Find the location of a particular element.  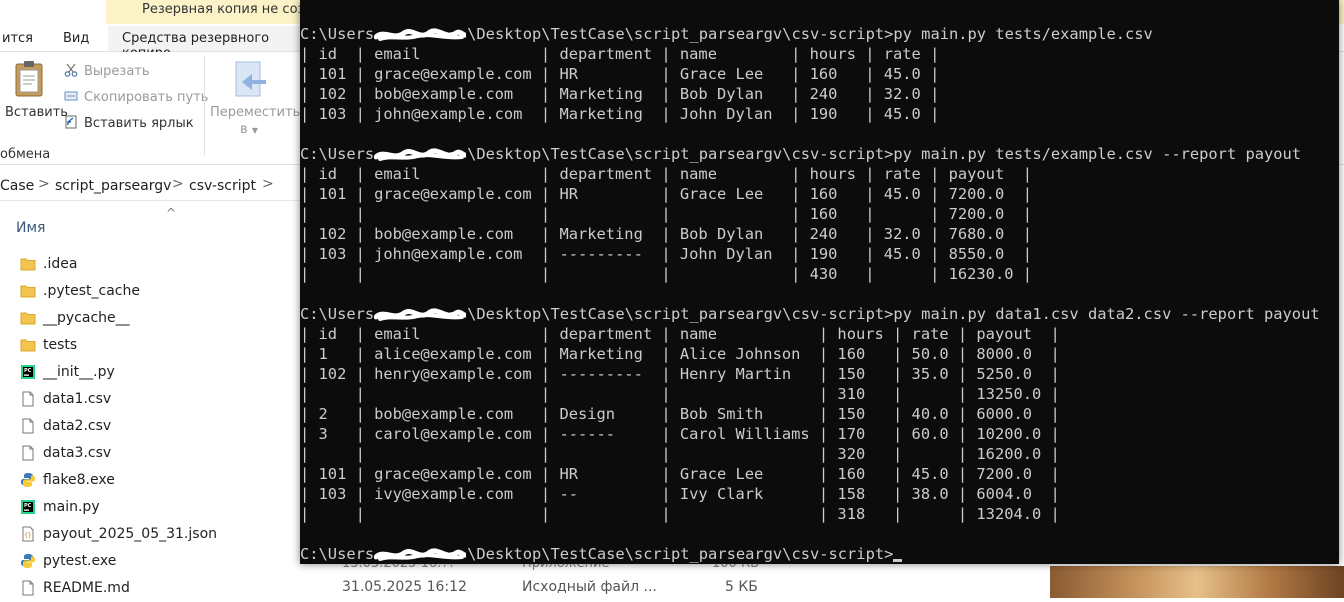

paste-clipboard-icon is located at coordinates (29, 79).